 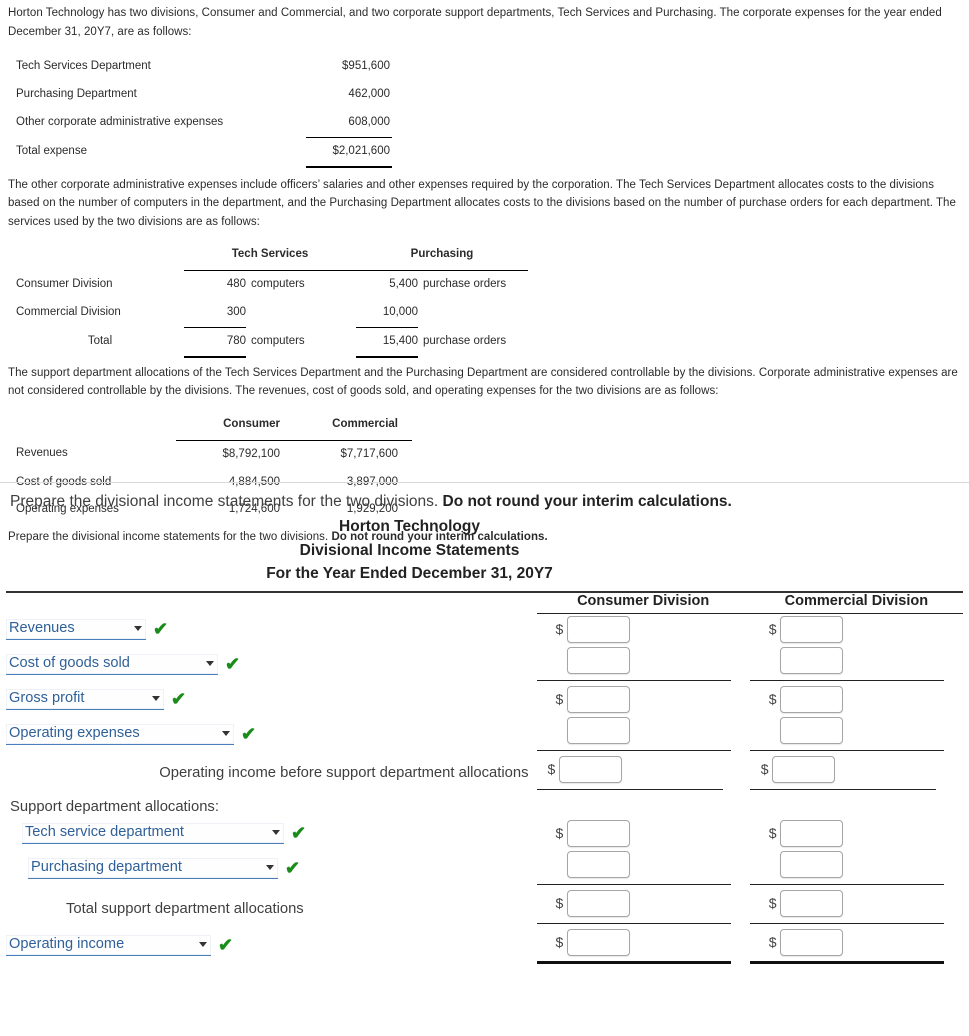 What do you see at coordinates (369, 94) in the screenshot?
I see `expense-amount: 462,000` at bounding box center [369, 94].